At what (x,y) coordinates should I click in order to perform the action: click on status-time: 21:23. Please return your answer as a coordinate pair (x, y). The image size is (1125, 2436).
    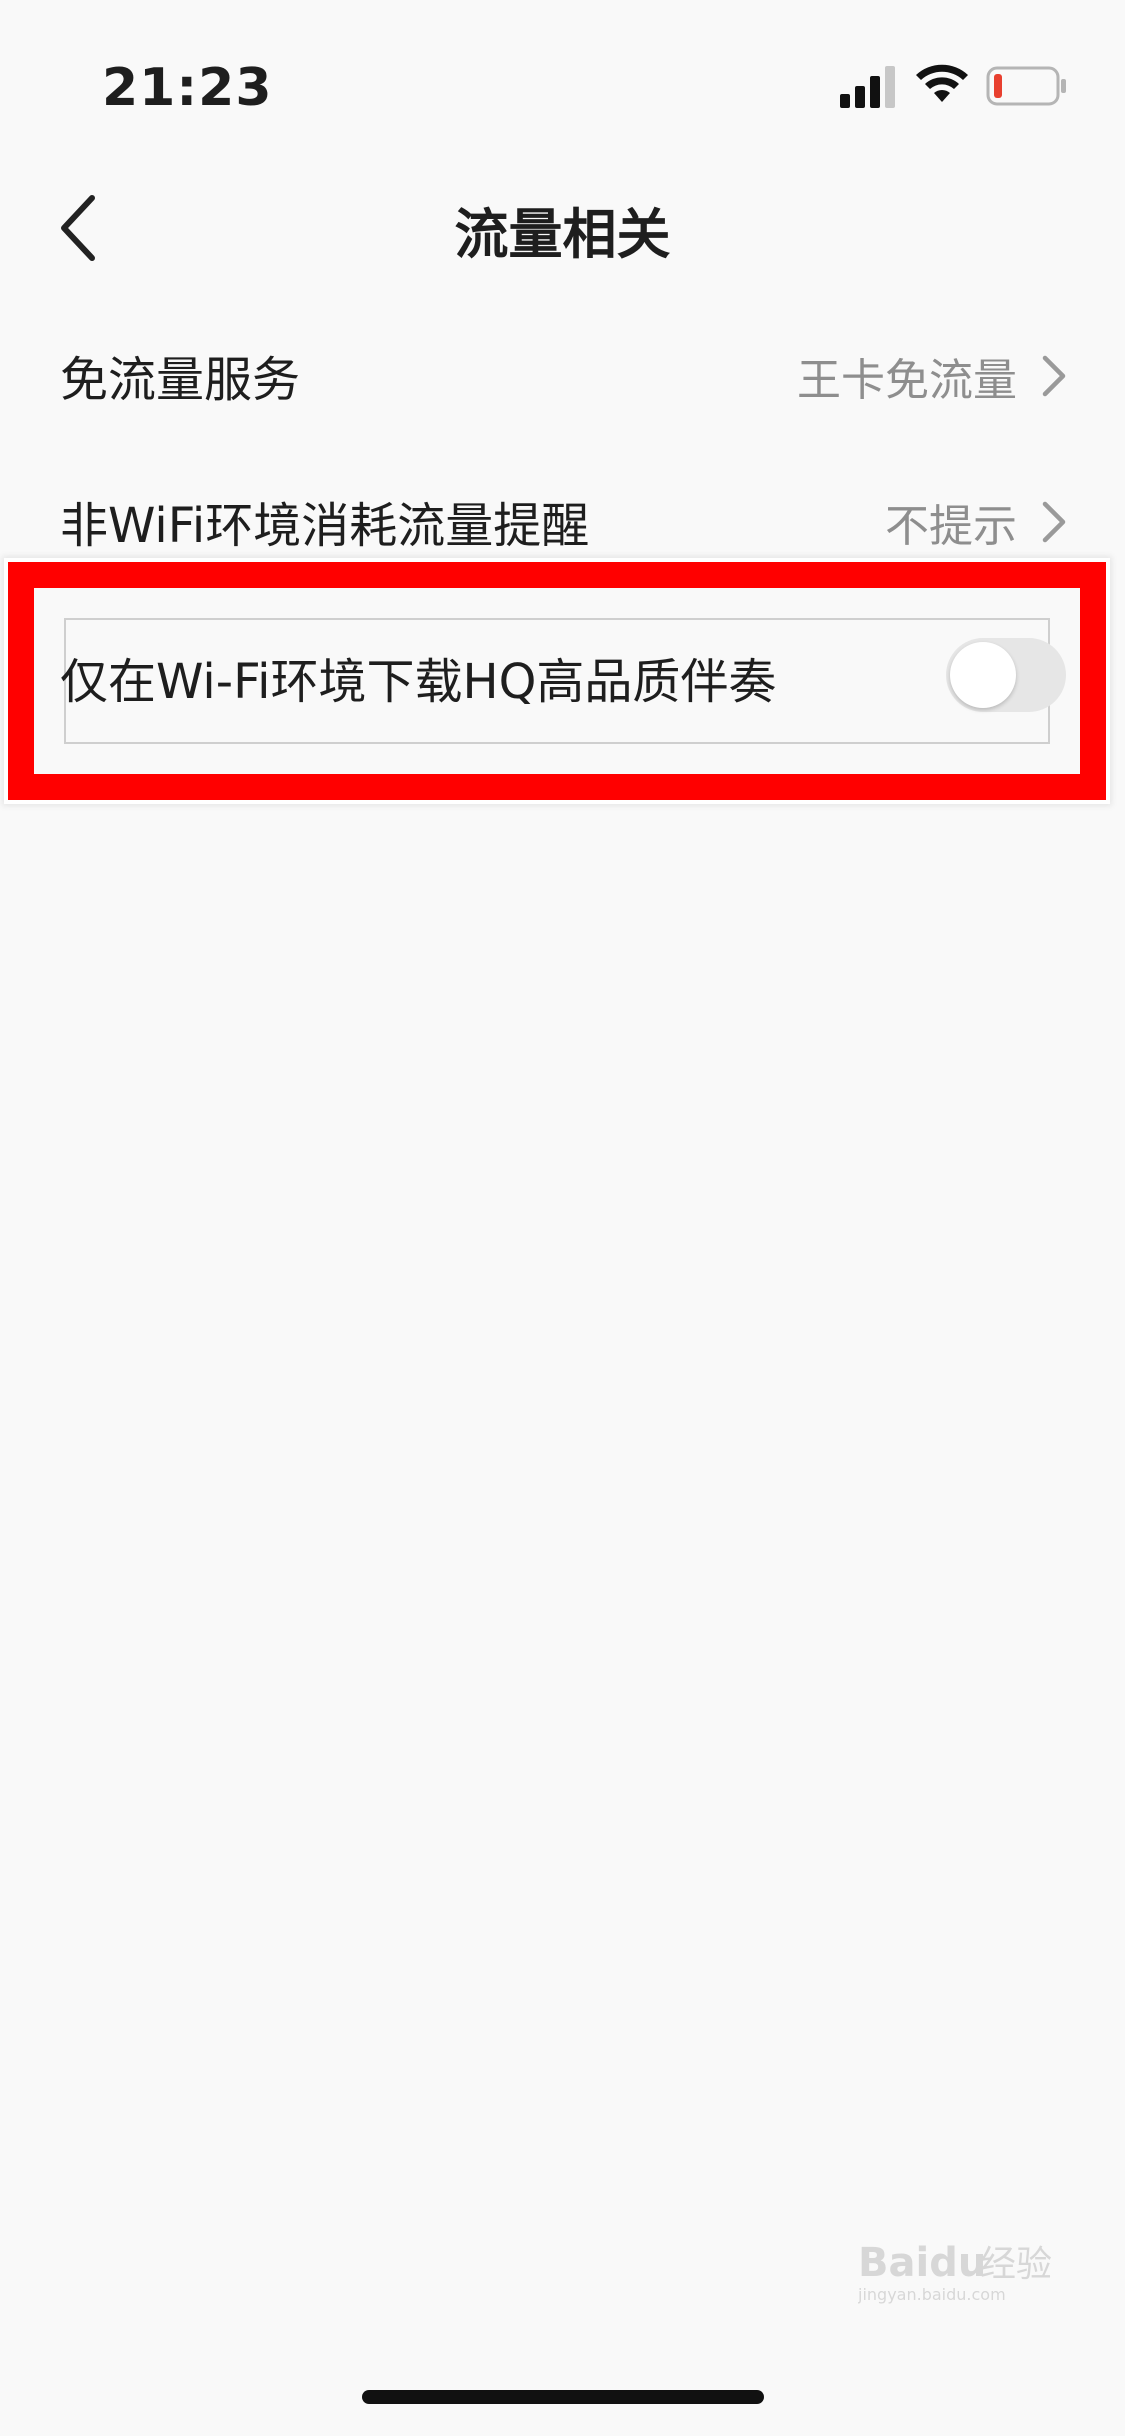
    Looking at the image, I should click on (187, 88).